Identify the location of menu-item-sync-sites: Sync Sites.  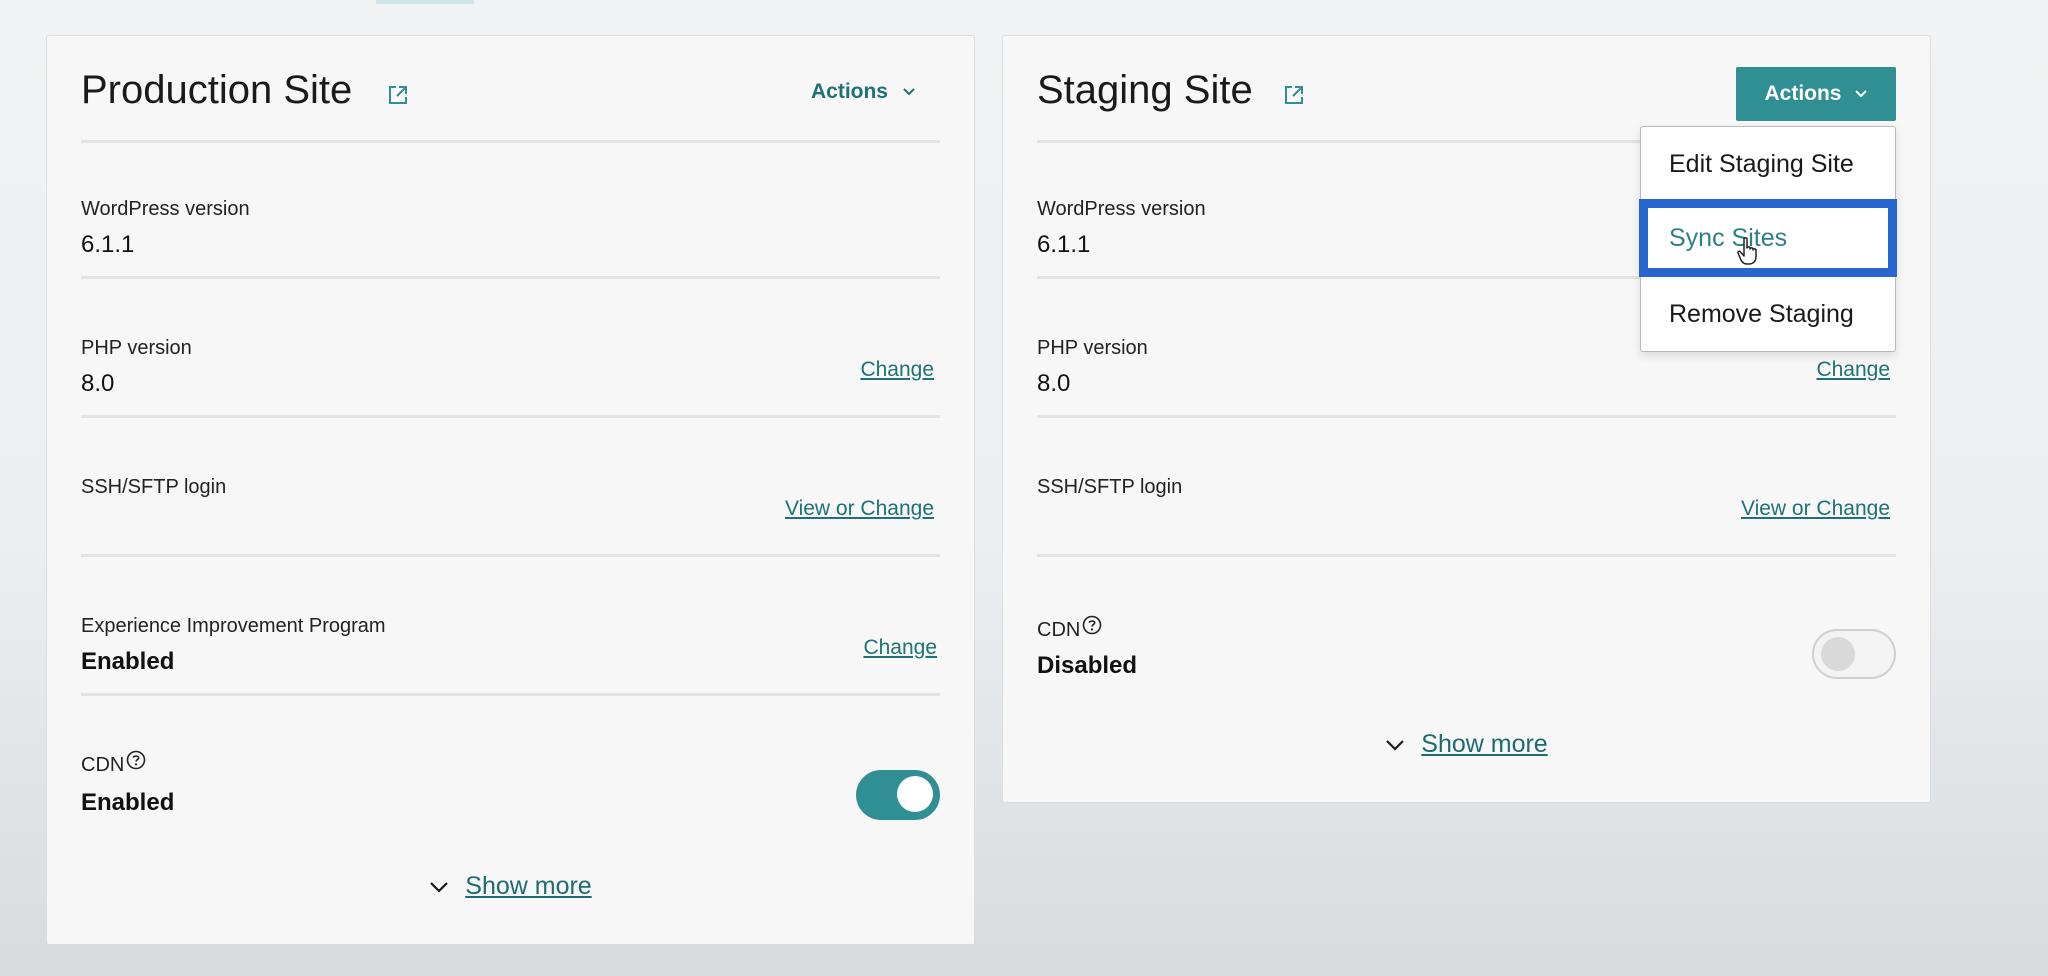
(1768, 238).